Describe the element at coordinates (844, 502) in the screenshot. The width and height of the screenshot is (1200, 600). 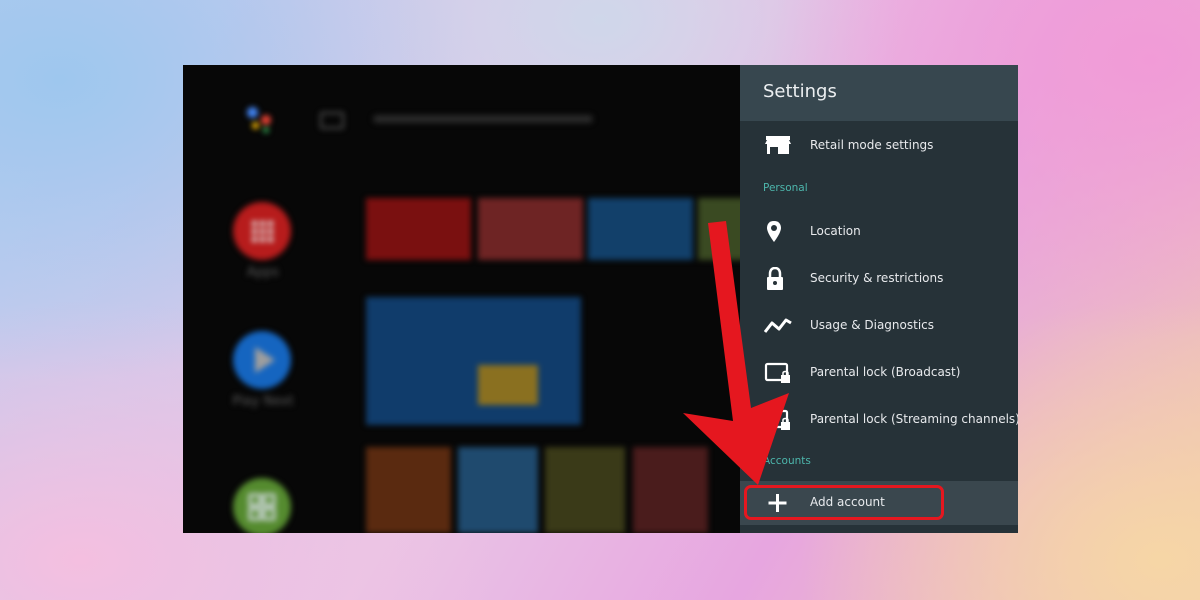
I see `annotation-highlight-box` at that location.